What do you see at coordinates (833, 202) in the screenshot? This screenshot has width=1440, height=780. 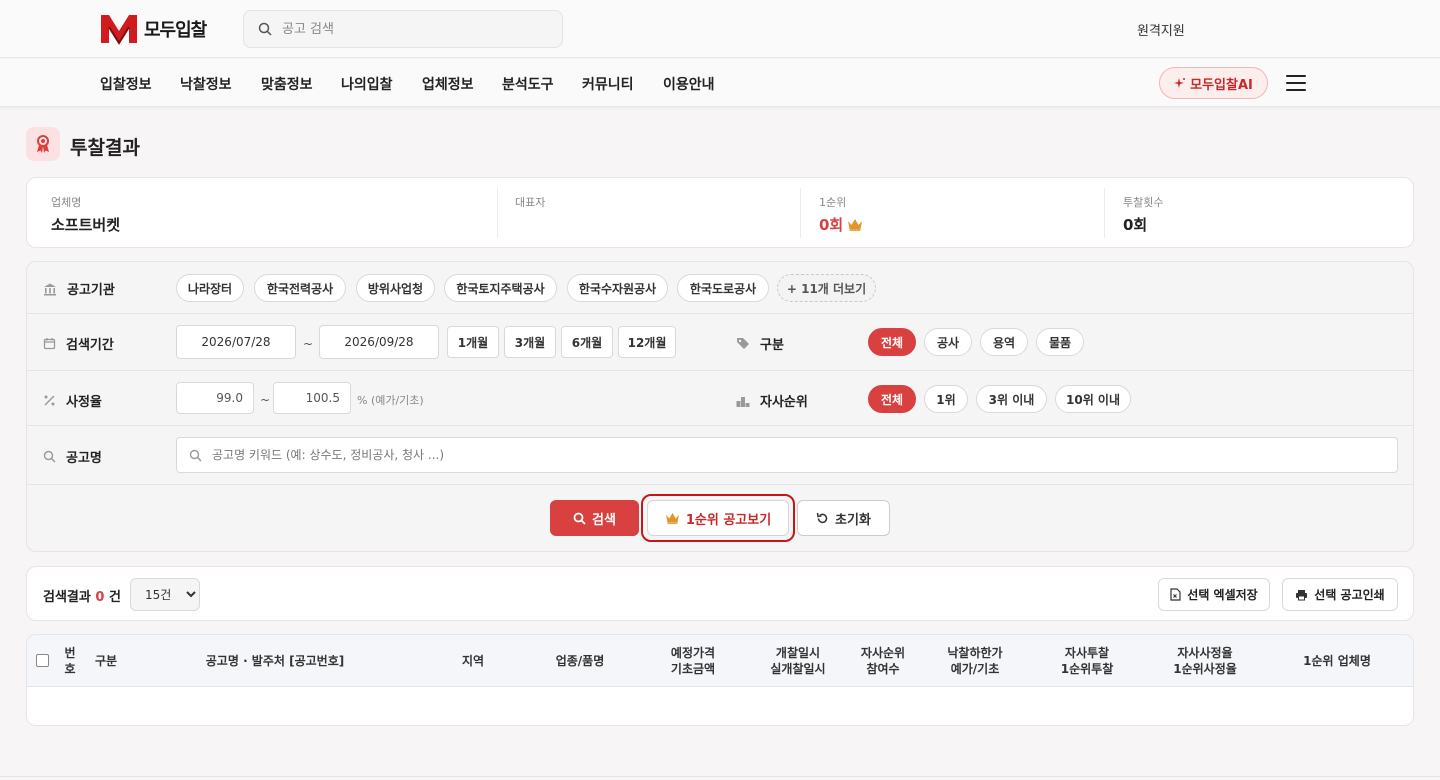 I see `summary-first-label: 1순위` at bounding box center [833, 202].